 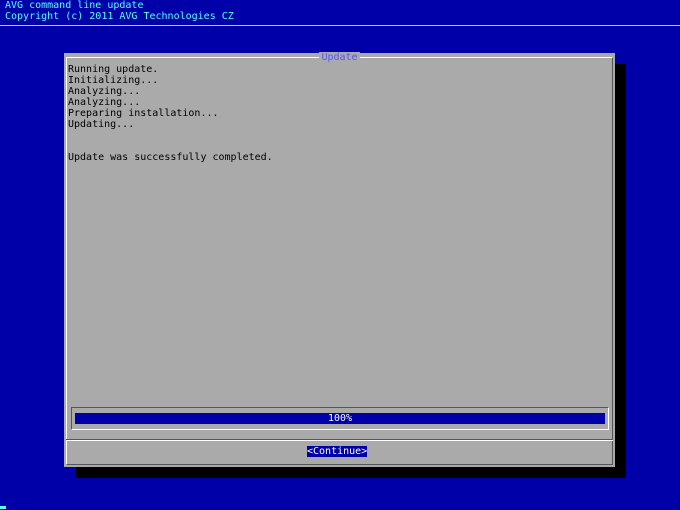 What do you see at coordinates (339, 440) in the screenshot?
I see `button-divider` at bounding box center [339, 440].